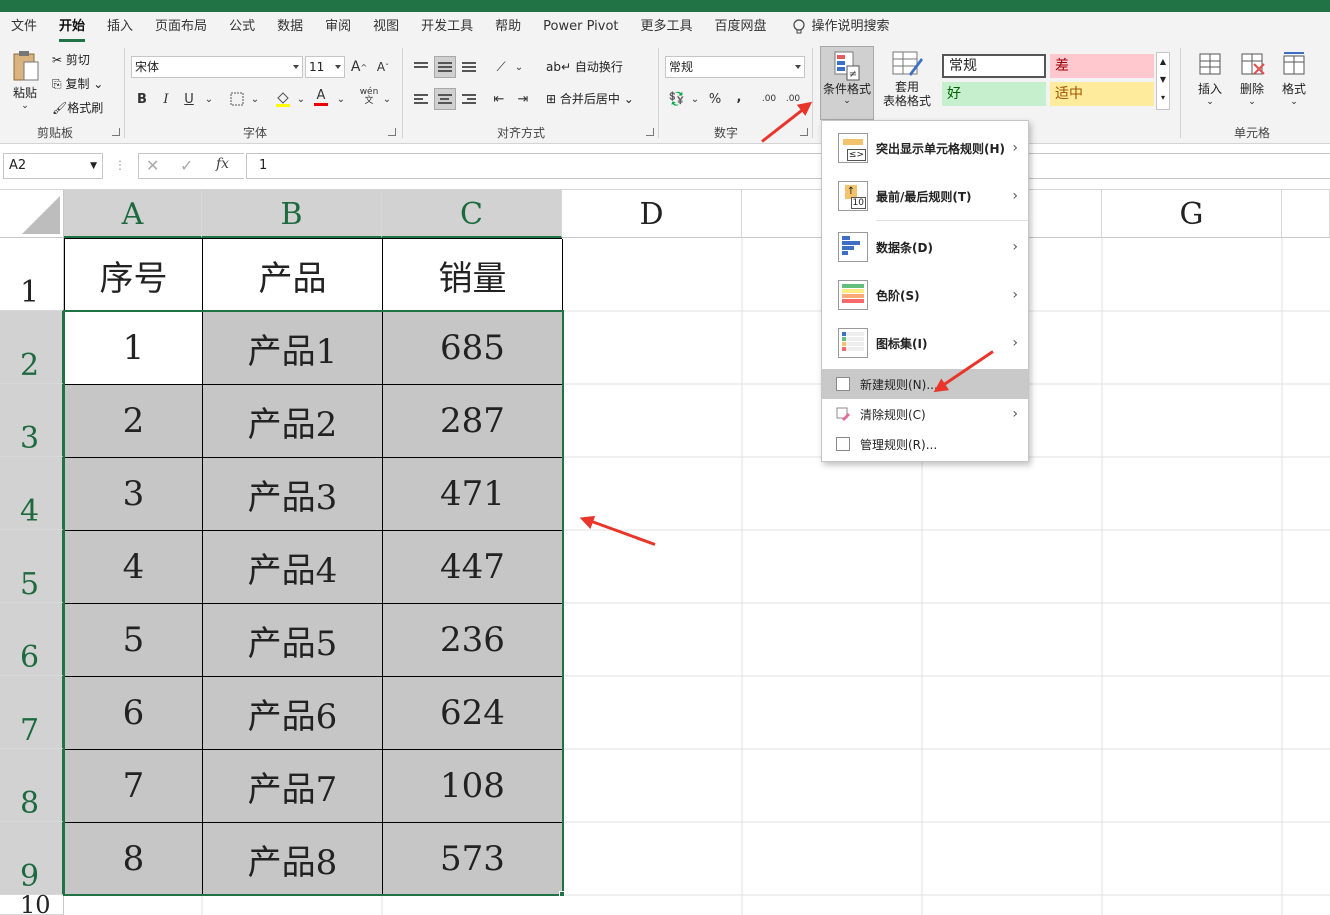 Image resolution: width=1330 pixels, height=915 pixels. Describe the element at coordinates (473, 786) in the screenshot. I see `table-cell: 108` at that location.